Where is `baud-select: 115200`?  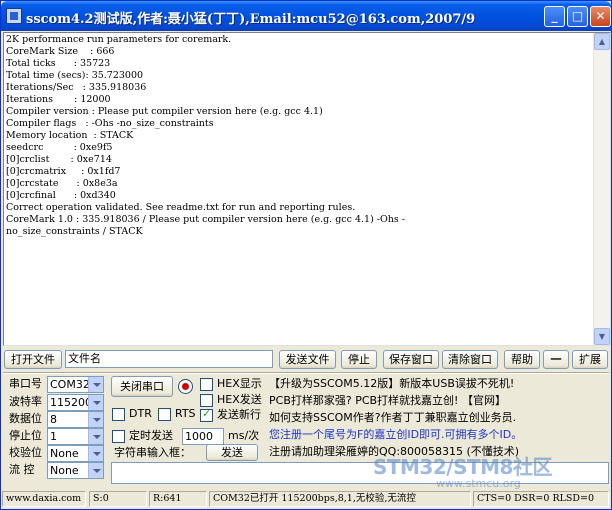
baud-select: 115200 is located at coordinates (75, 402).